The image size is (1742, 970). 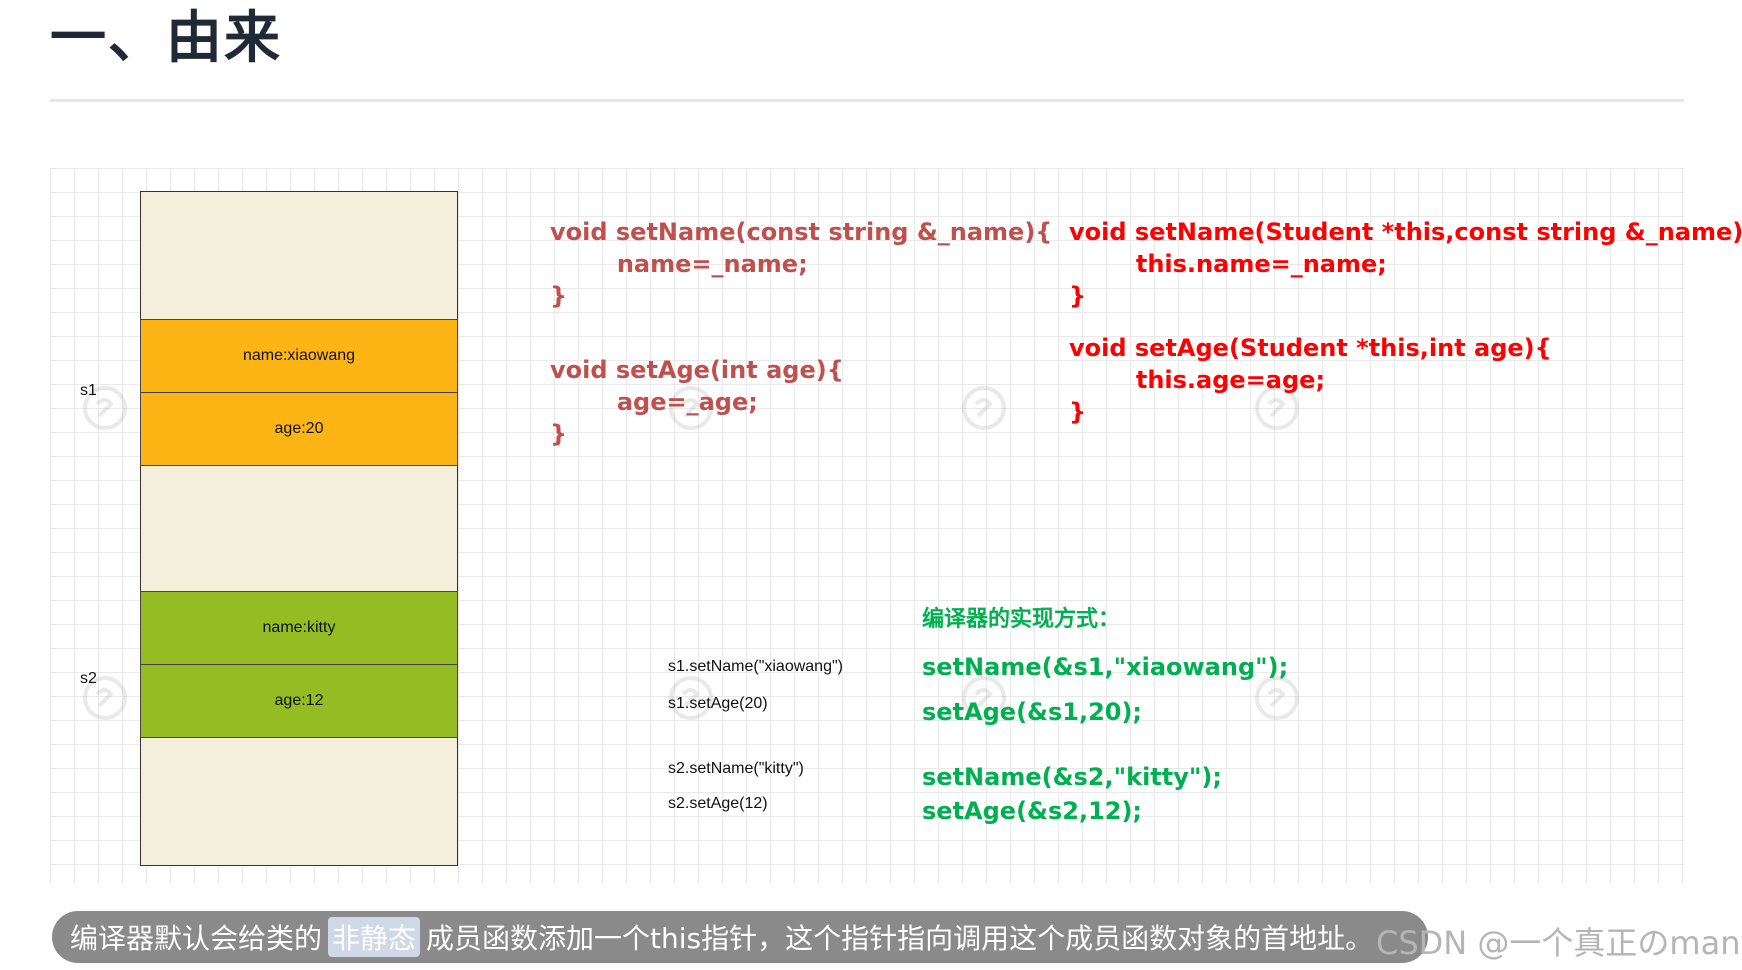 What do you see at coordinates (679, 264) in the screenshot?
I see `source-code-line: name=_name;` at bounding box center [679, 264].